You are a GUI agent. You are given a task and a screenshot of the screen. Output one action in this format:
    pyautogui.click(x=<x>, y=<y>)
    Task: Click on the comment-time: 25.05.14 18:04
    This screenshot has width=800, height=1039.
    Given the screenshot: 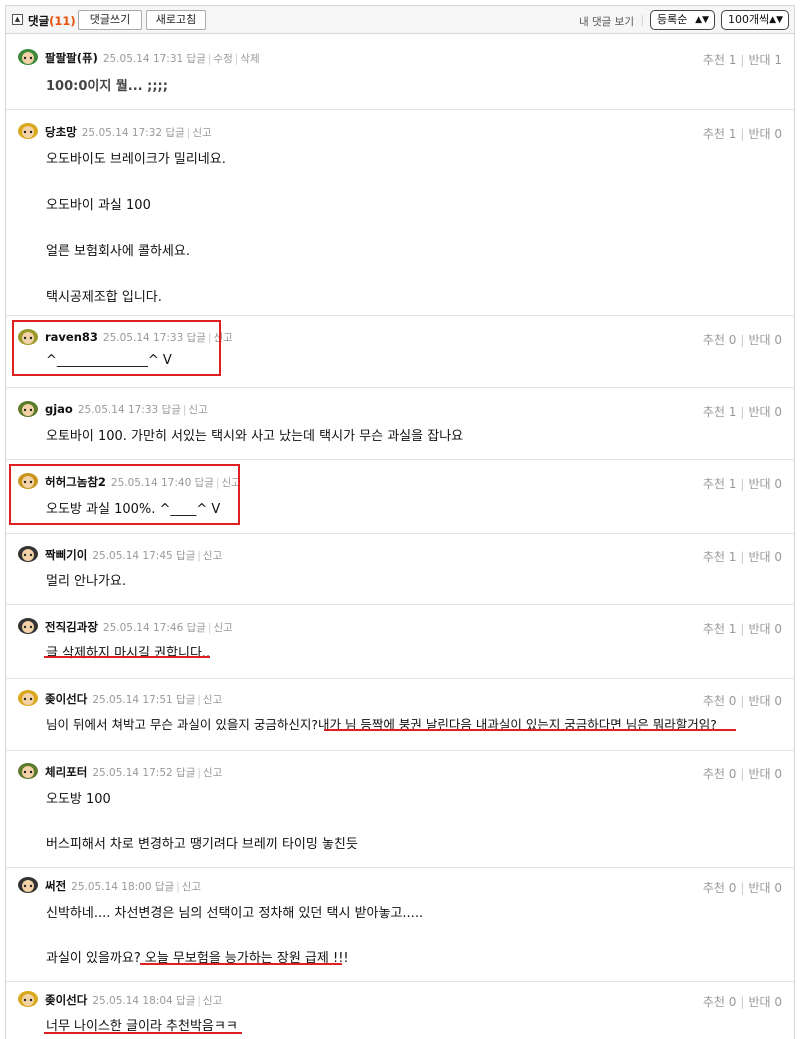 What is the action you would take?
    pyautogui.click(x=132, y=1001)
    